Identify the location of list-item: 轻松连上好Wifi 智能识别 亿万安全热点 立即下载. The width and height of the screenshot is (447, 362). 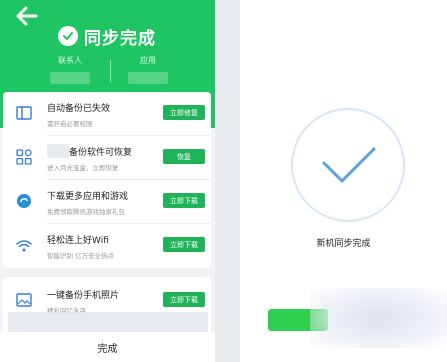
(107, 246).